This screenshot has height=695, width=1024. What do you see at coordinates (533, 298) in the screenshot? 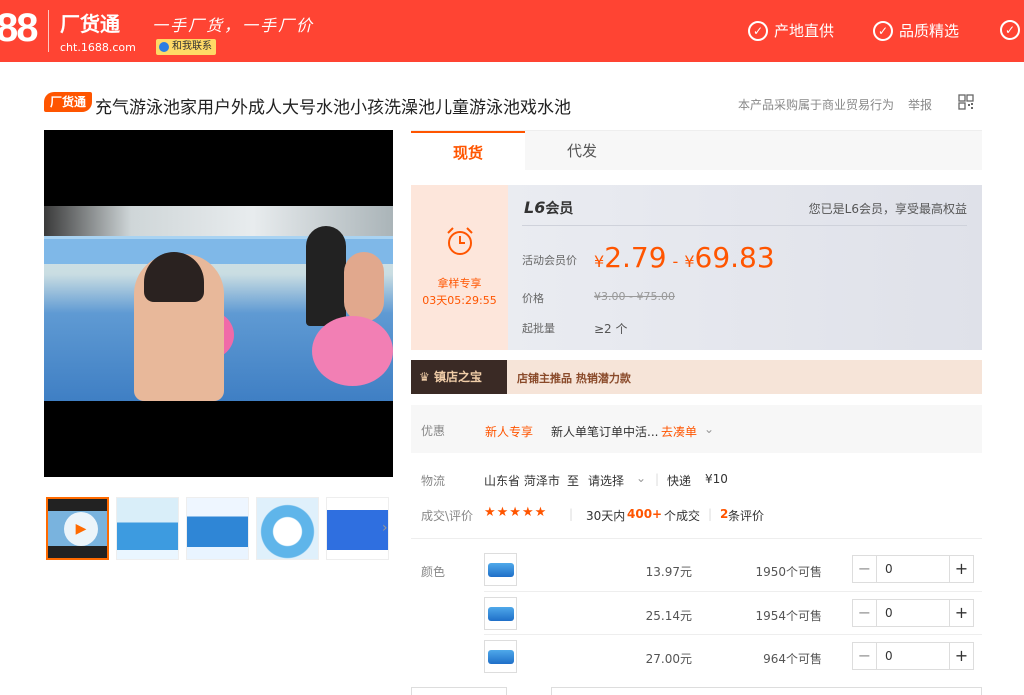
I see `original-price-label: 价格` at bounding box center [533, 298].